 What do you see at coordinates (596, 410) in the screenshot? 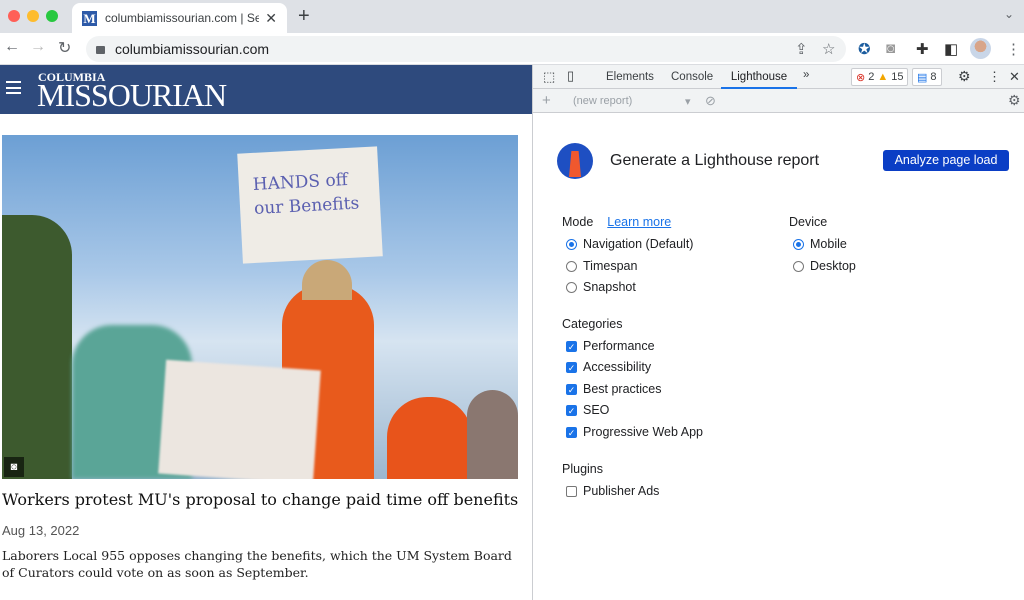
I see `option-label: SEO` at bounding box center [596, 410].